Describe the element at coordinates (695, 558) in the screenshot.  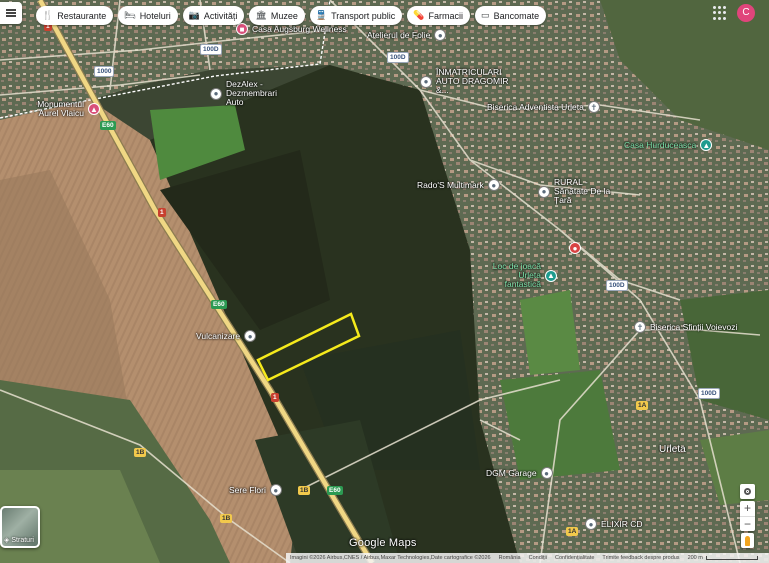
I see `scale-label: 200 m` at that location.